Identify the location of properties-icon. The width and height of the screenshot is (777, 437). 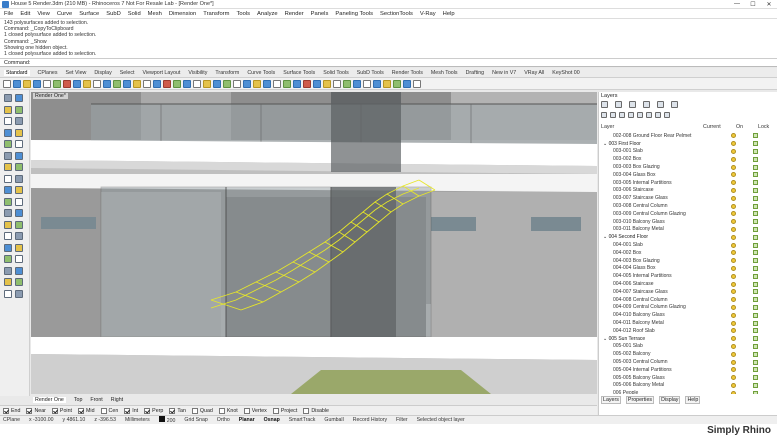
(19, 293).